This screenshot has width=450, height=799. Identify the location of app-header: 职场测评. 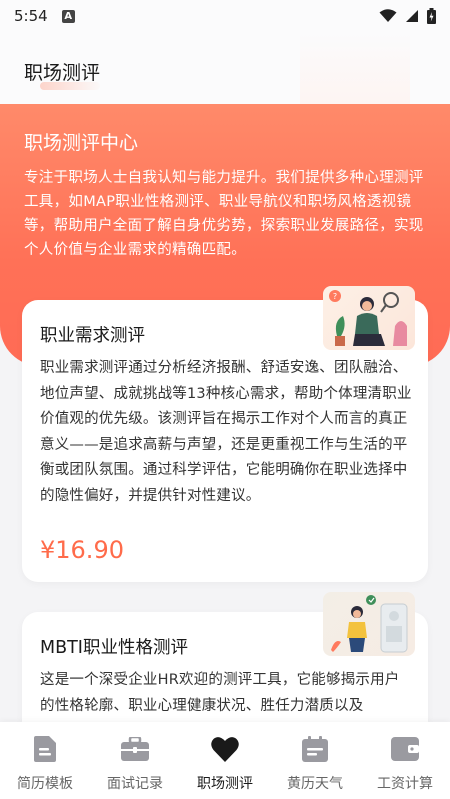
(225, 68).